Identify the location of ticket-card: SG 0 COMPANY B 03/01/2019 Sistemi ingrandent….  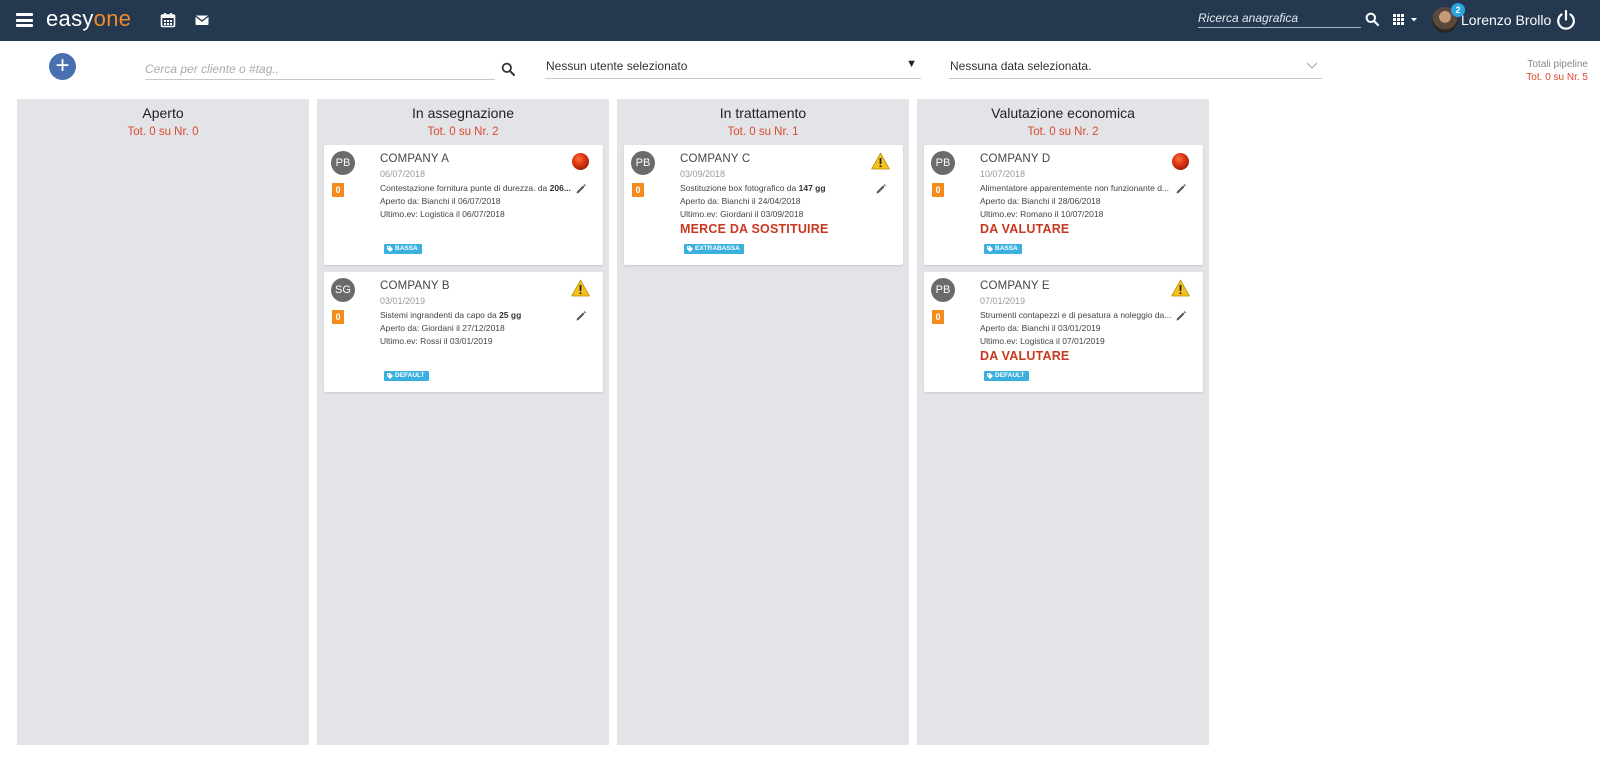
(463, 332).